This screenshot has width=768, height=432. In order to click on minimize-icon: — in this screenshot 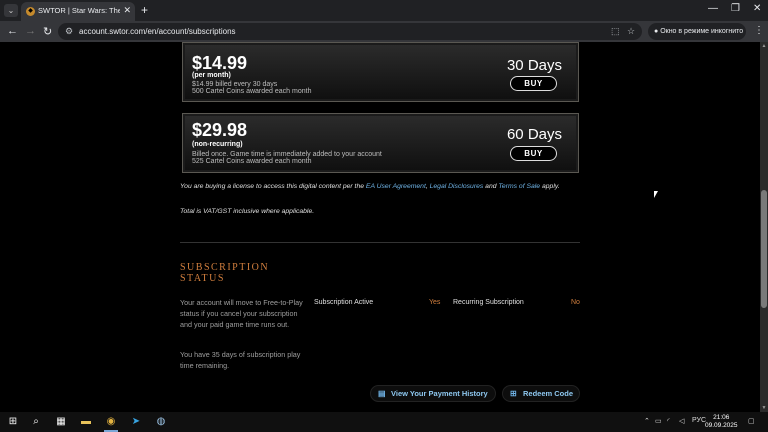, I will do `click(713, 8)`.